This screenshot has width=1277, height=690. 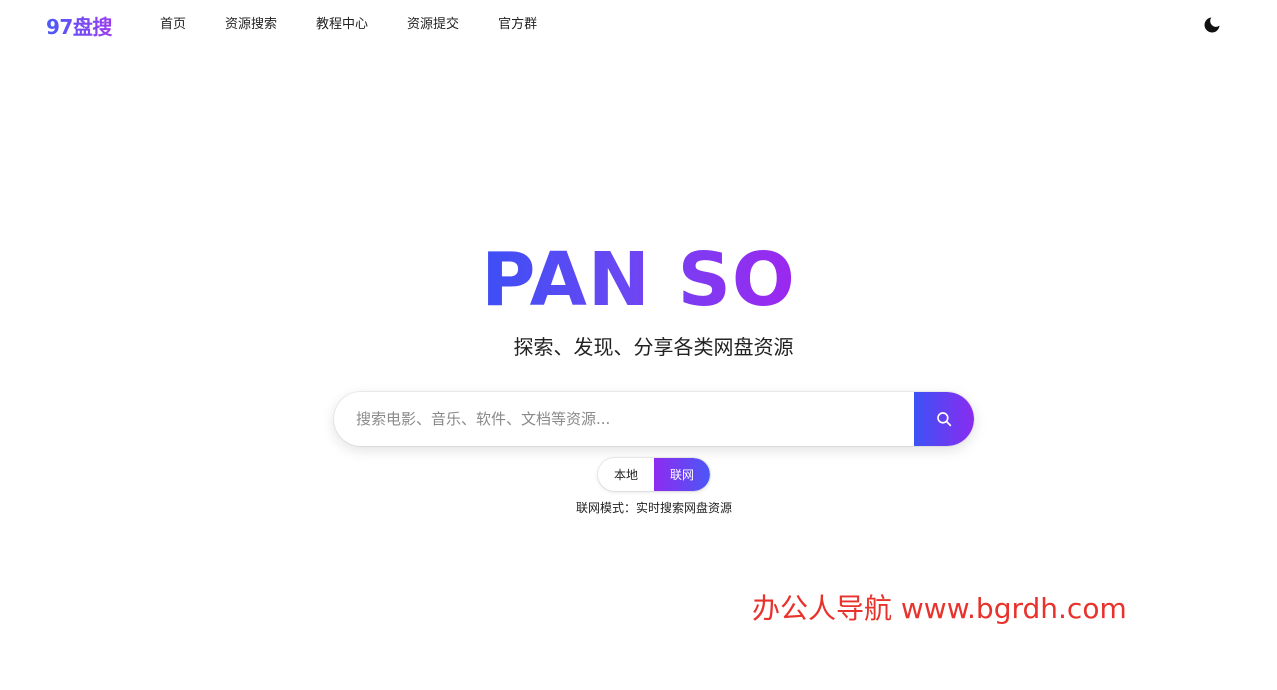 I want to click on search-button, so click(x=944, y=419).